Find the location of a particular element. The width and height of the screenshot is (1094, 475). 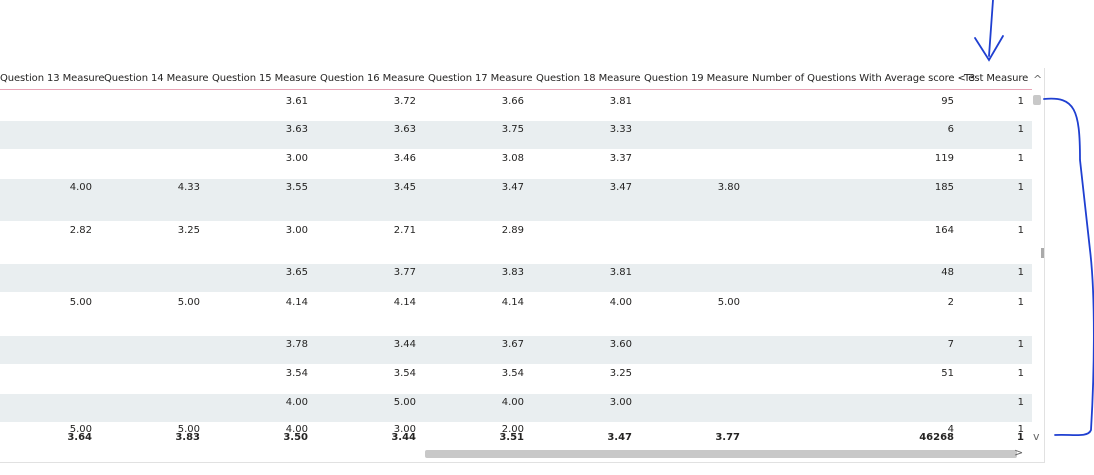

annotation-arrow is located at coordinates (989, 31).